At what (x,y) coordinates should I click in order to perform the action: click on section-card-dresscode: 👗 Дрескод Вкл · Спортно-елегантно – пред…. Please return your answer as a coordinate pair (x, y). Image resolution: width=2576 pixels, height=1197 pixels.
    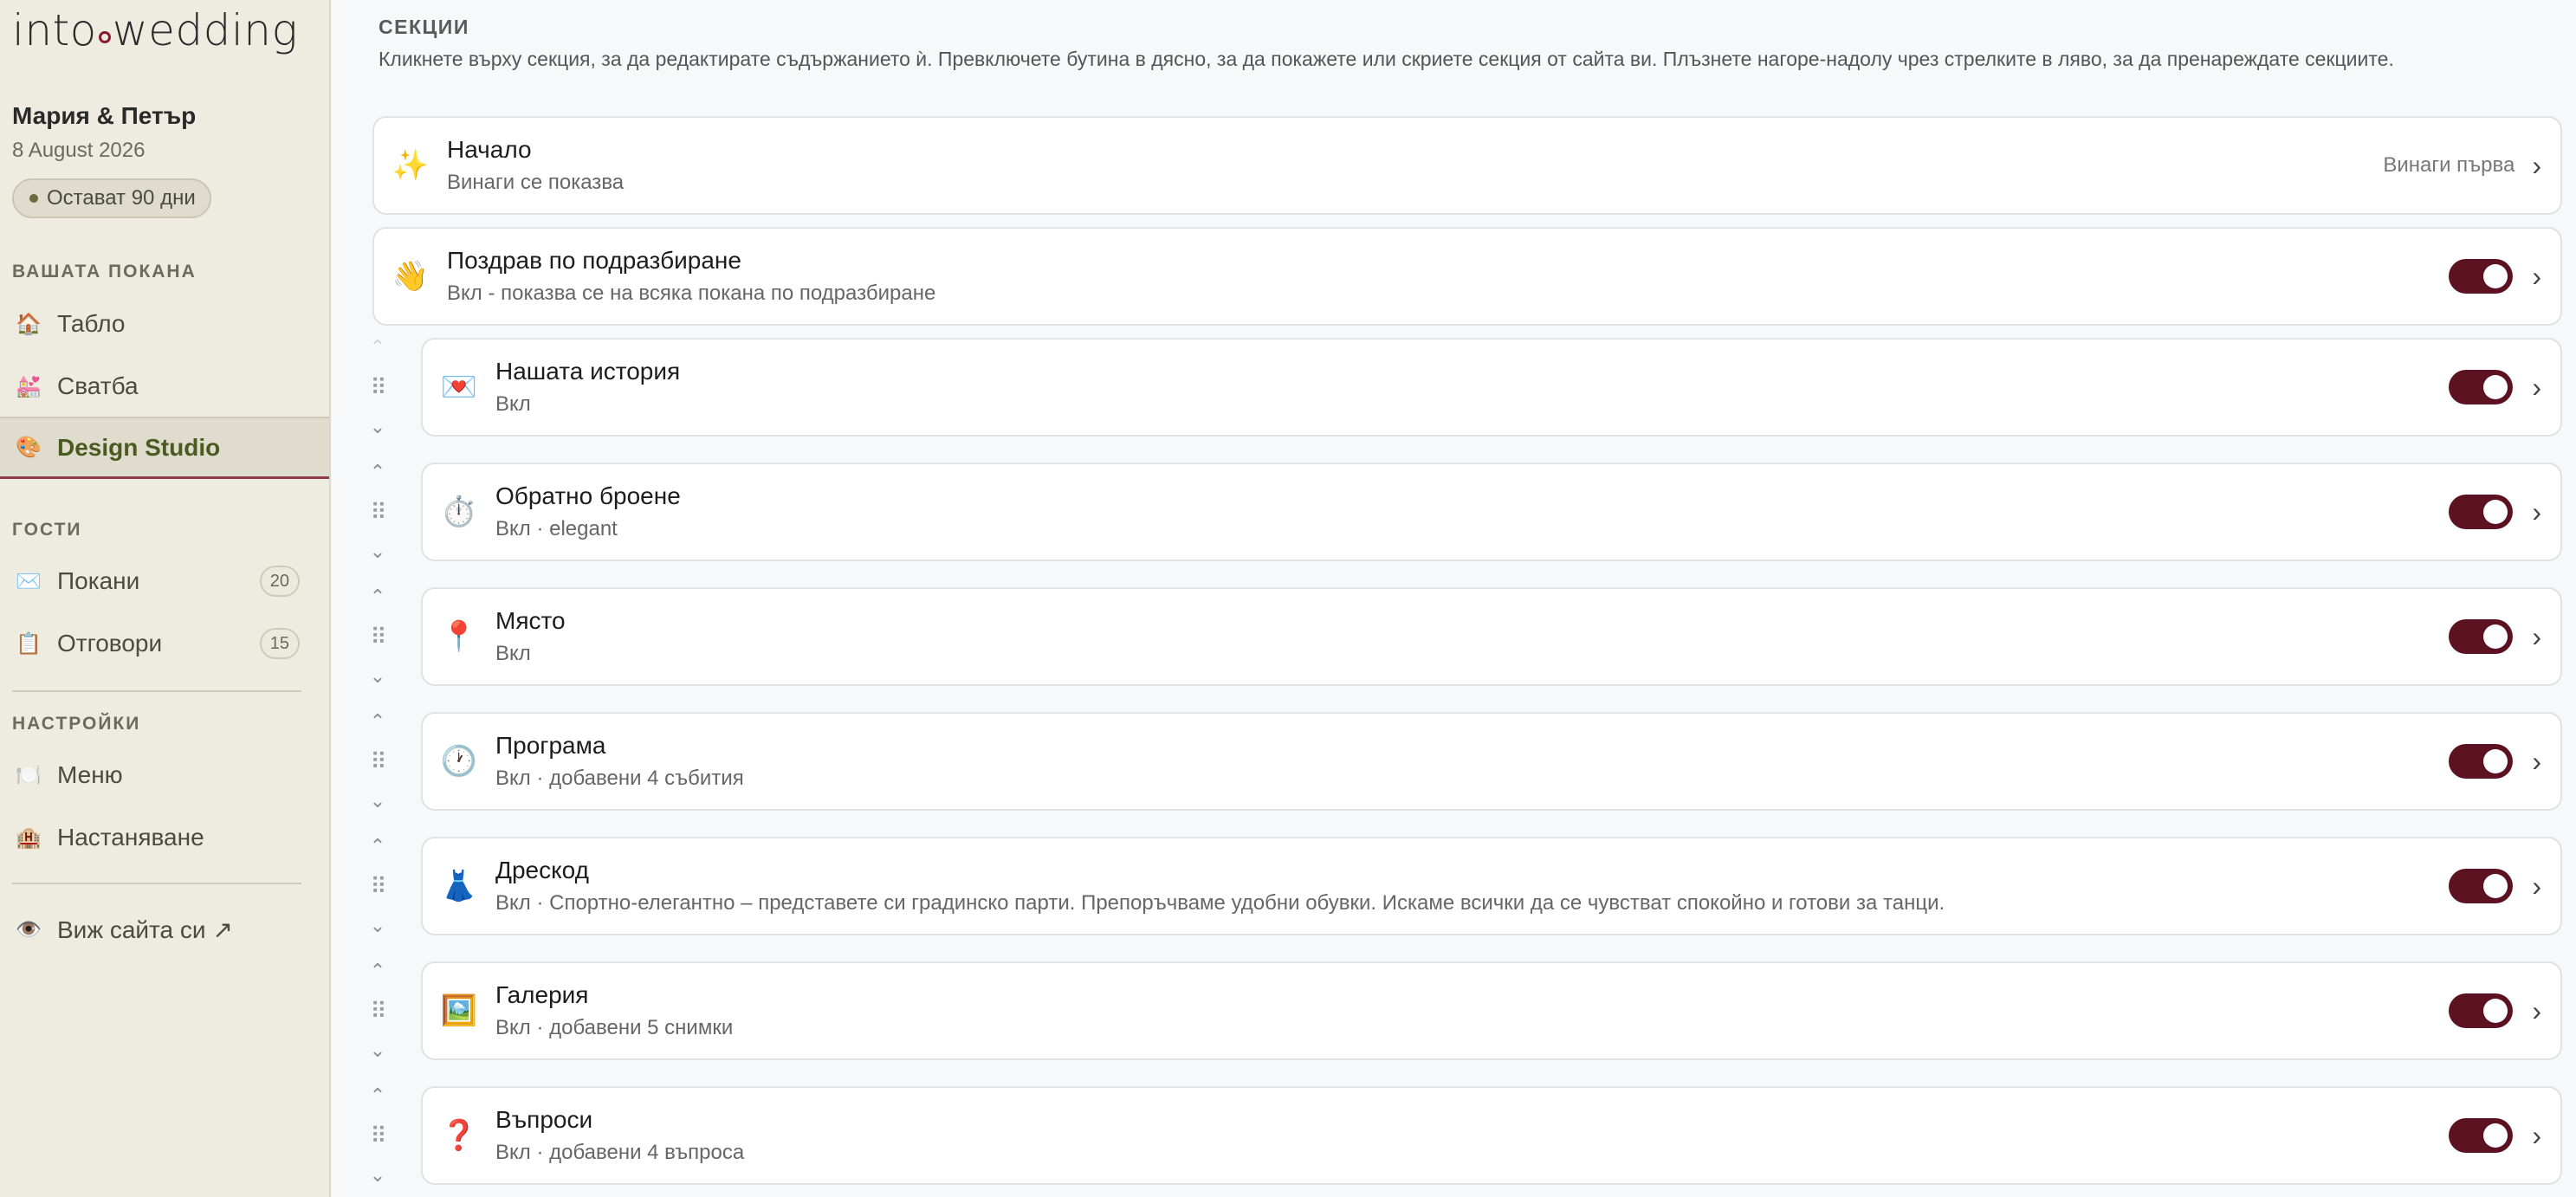
    Looking at the image, I should click on (1491, 886).